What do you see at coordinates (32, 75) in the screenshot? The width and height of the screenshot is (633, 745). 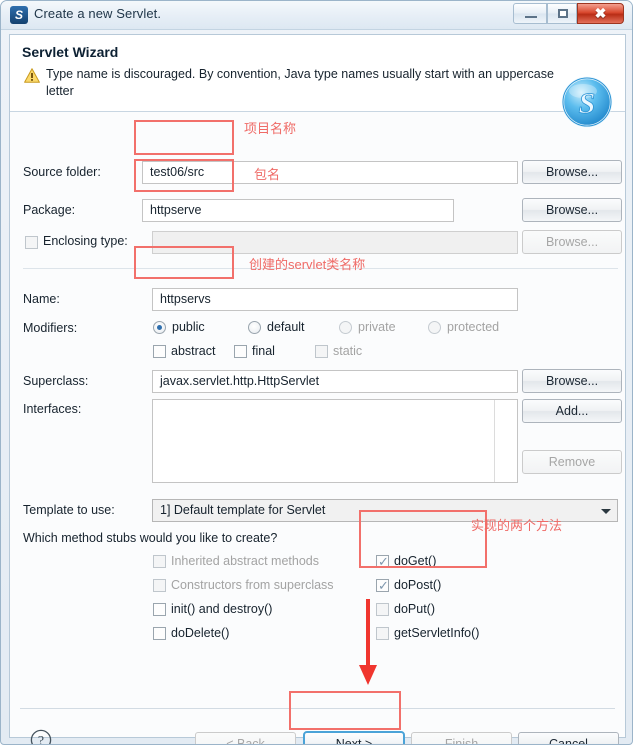 I see `warning-triangle-icon` at bounding box center [32, 75].